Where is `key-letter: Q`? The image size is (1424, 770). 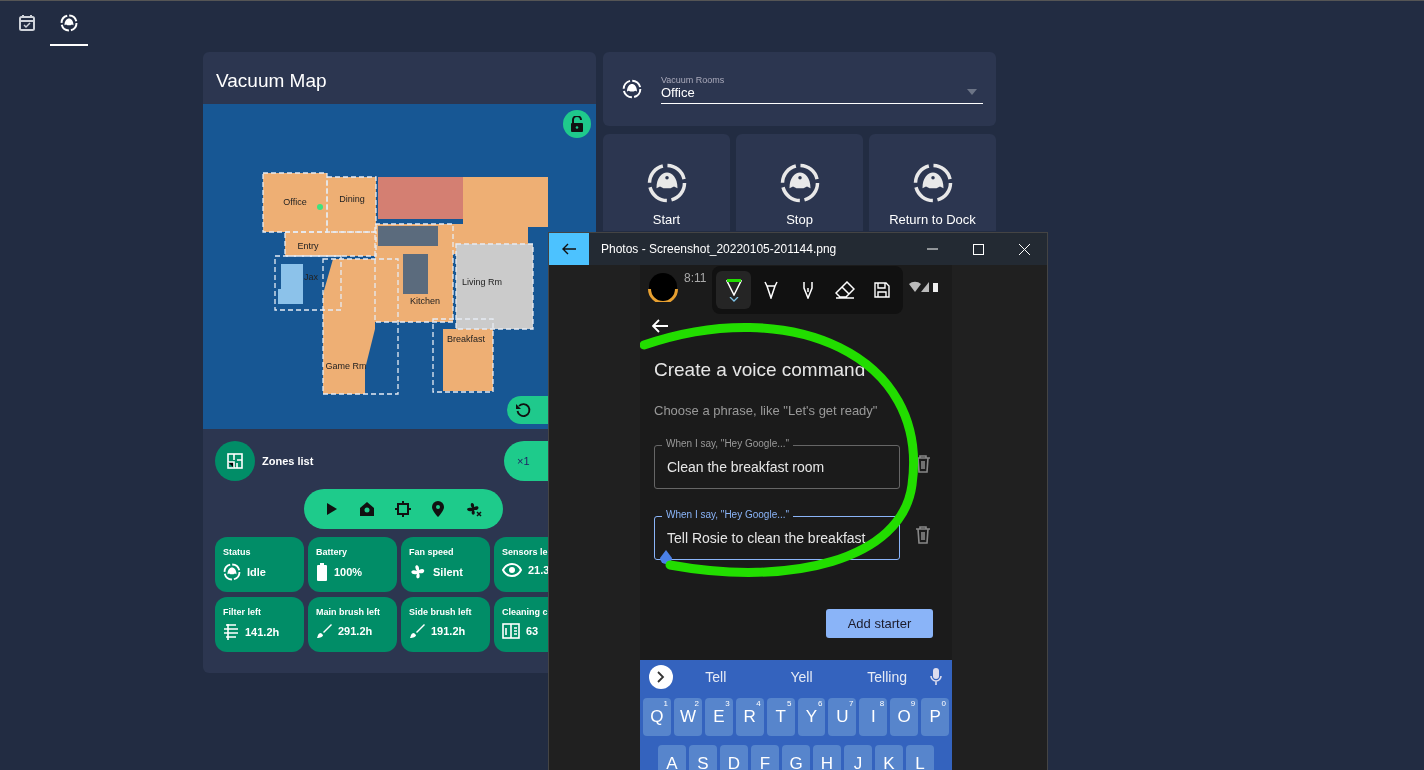
key-letter: Q is located at coordinates (657, 717).